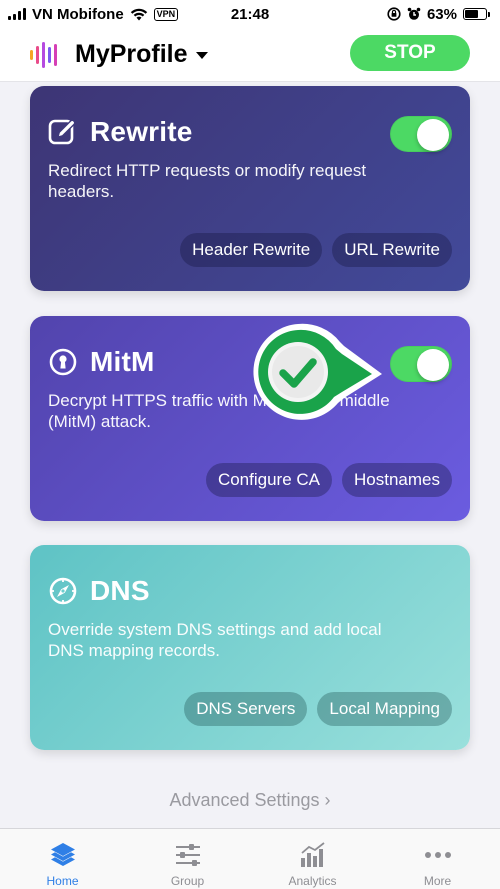  I want to click on card-actions: Configure CA Hostnames, so click(328, 480).